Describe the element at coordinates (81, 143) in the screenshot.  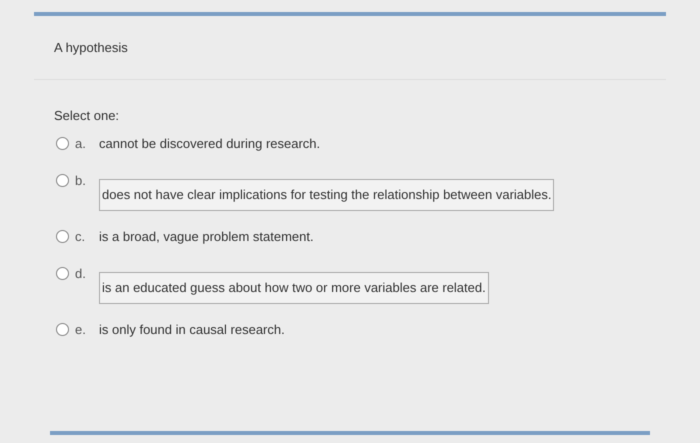
I see `option-letter: a.` at that location.